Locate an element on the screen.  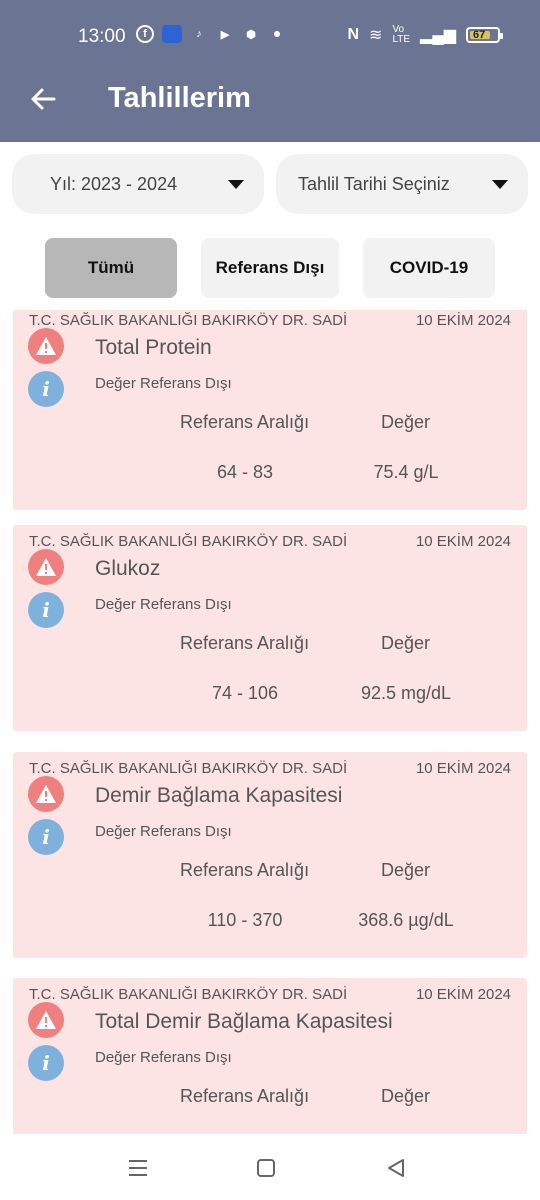
app-bar: Tahlillerim is located at coordinates (270, 100).